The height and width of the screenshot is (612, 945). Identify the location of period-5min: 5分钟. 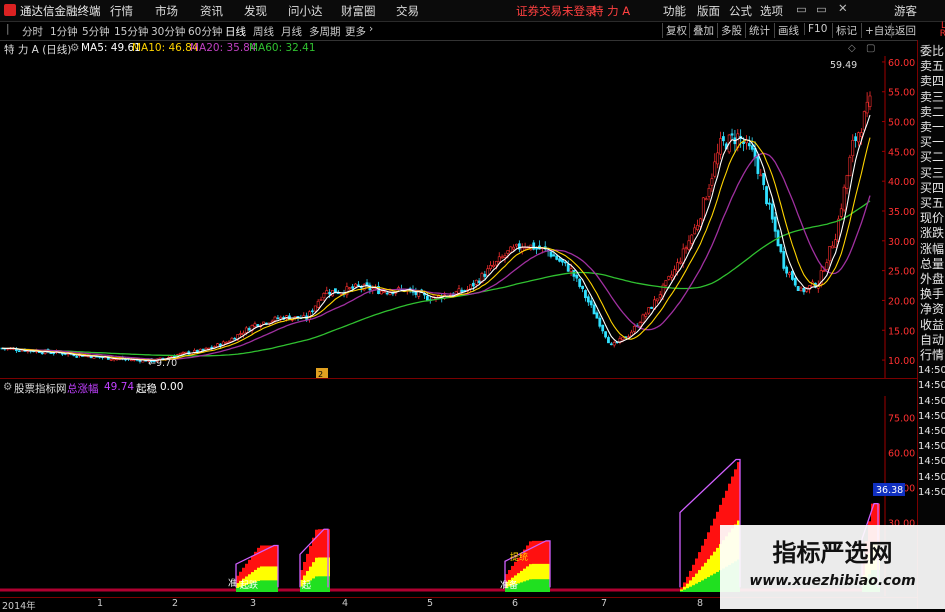
(96, 31).